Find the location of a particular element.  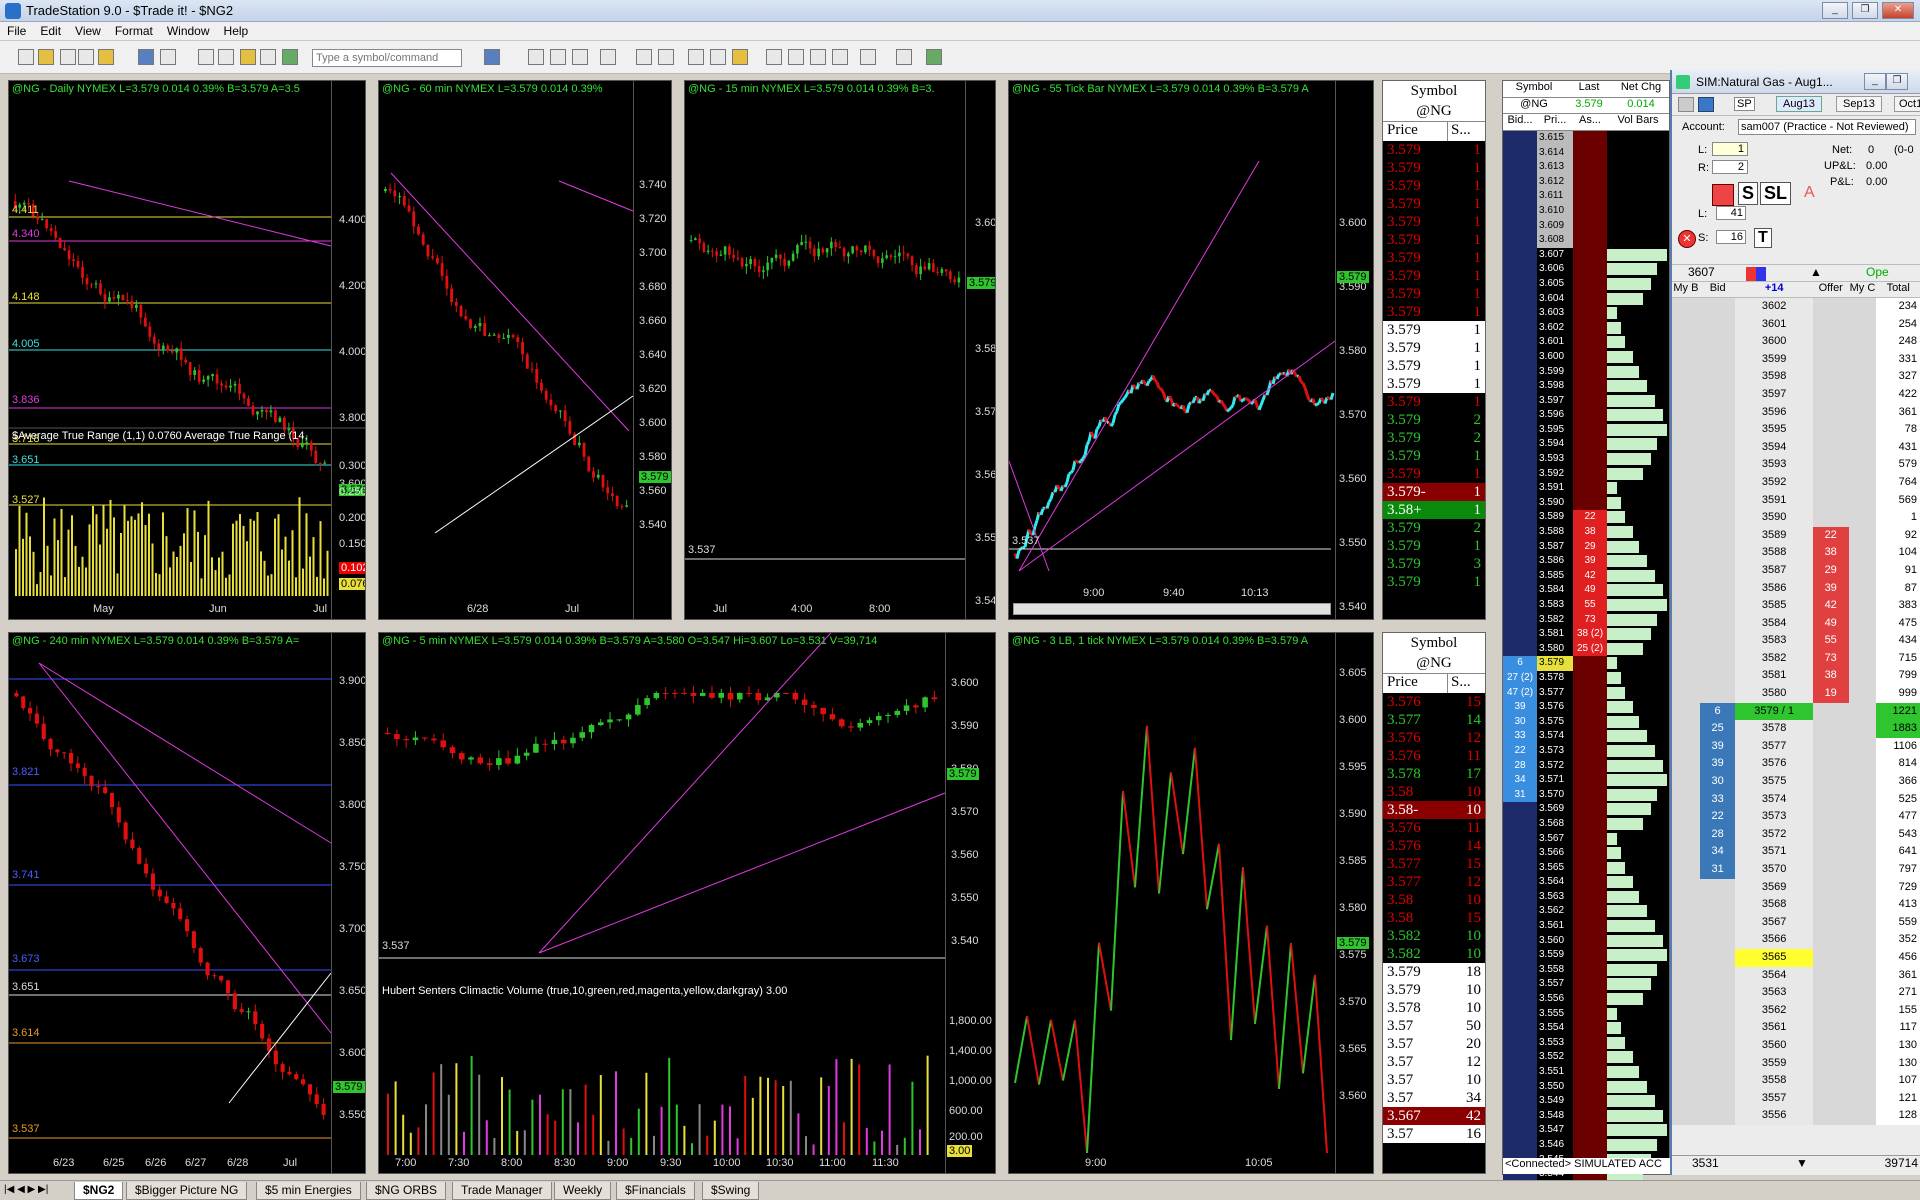

book-row: 3.594 is located at coordinates (1586, 445).